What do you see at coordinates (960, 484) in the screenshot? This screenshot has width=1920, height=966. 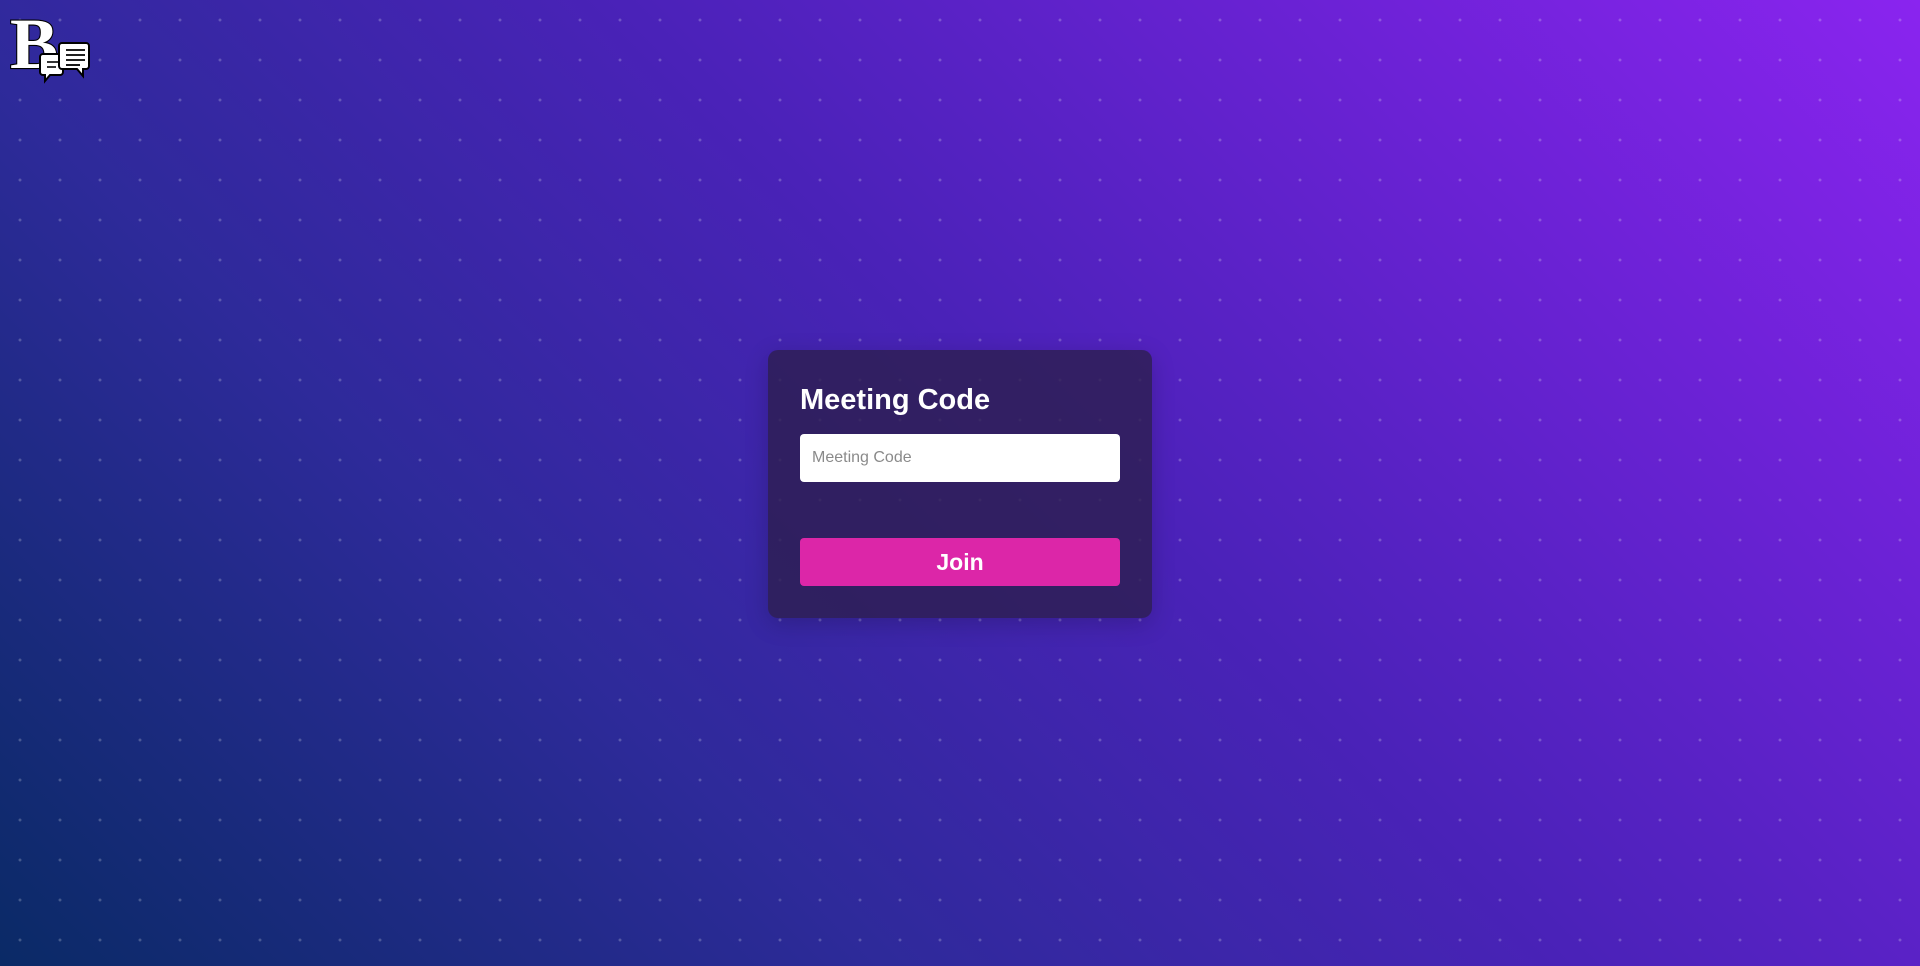 I see `meeting-code-card: Meeting Code Join` at bounding box center [960, 484].